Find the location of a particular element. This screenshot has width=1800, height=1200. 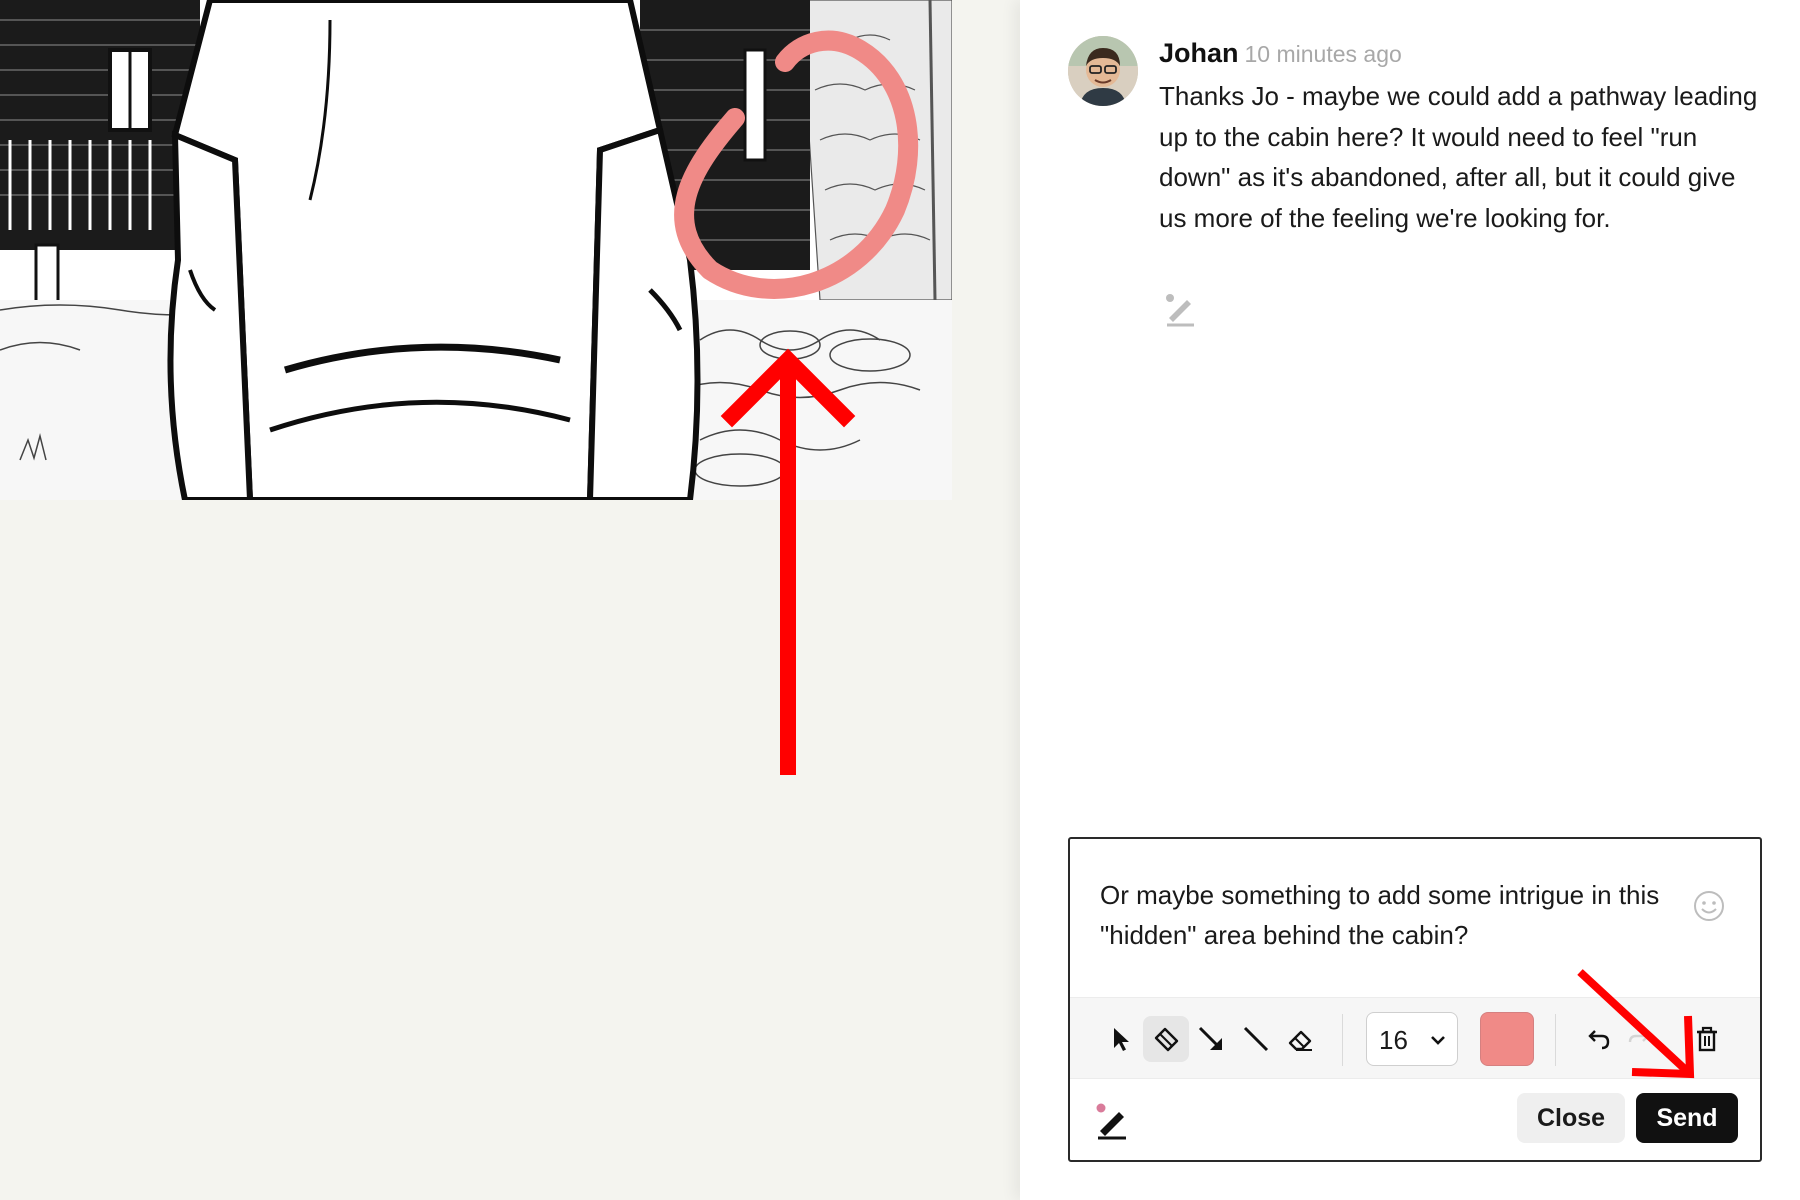

comment-header: Johan 10 minutes ago is located at coordinates (1280, 53).